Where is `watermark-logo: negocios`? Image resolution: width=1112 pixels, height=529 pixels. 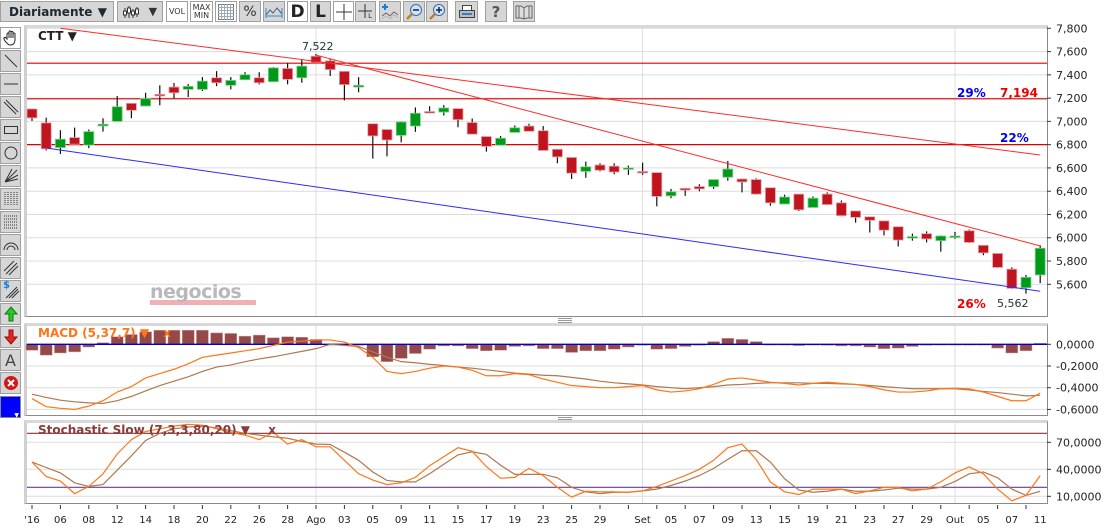 watermark-logo: negocios is located at coordinates (203, 293).